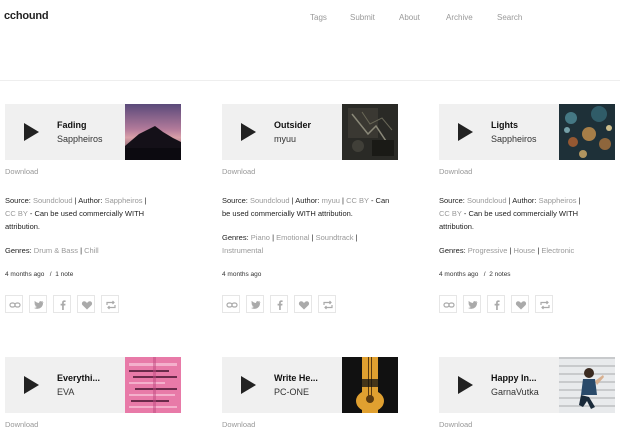 This screenshot has height=433, width=620. I want to click on notes-count: 2 notes, so click(499, 274).